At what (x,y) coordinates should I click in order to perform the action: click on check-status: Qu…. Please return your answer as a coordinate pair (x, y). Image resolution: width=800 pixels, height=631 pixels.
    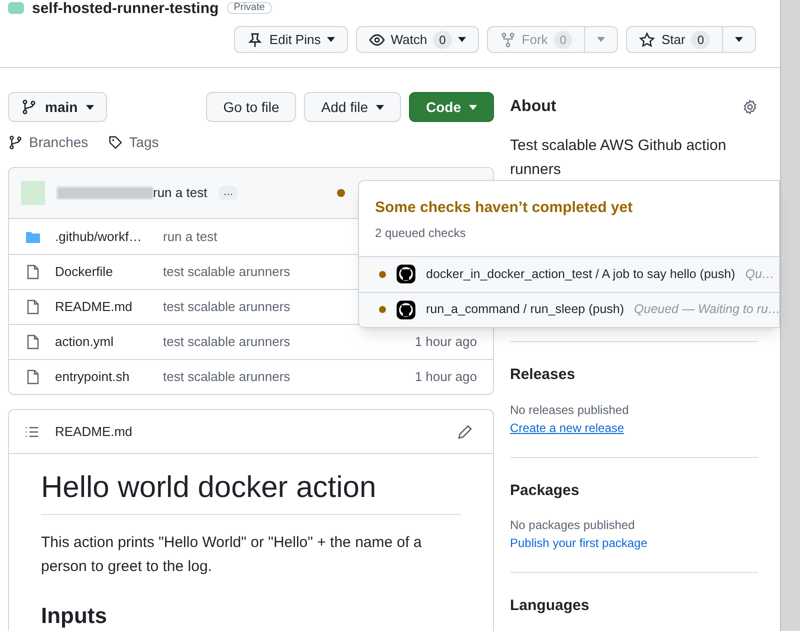
    Looking at the image, I should click on (759, 274).